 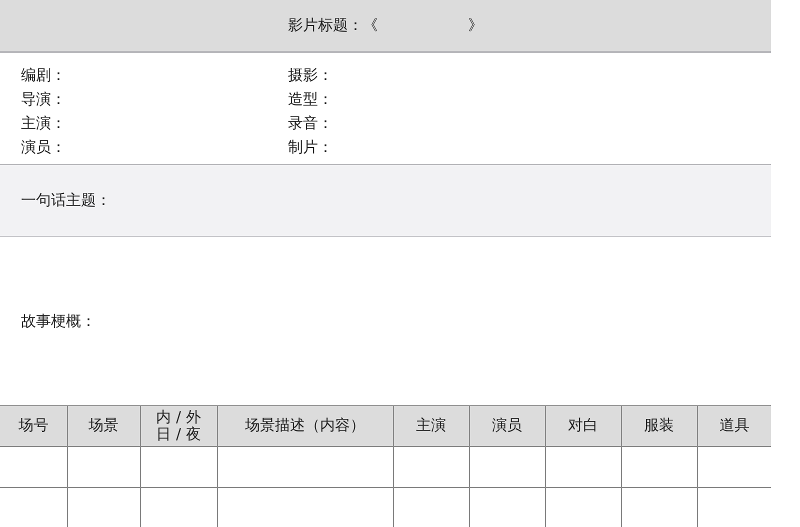 I want to click on credit-label: 造型：, so click(x=310, y=99).